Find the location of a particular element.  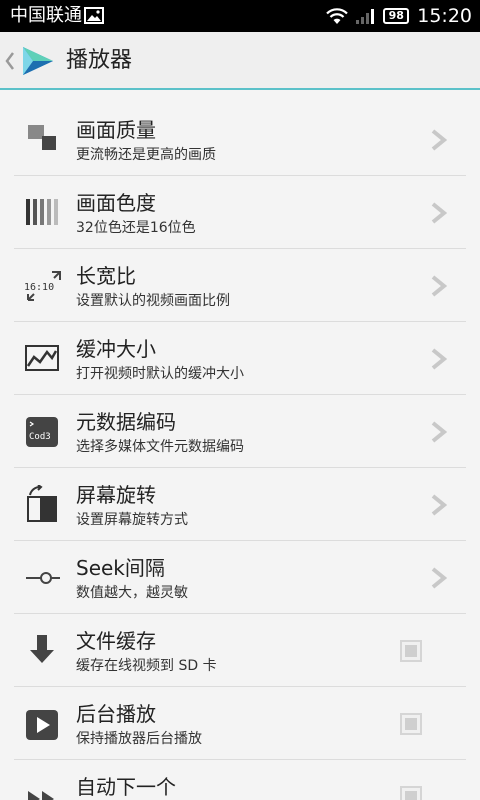

setting-title: 文件缓存 is located at coordinates (116, 641).